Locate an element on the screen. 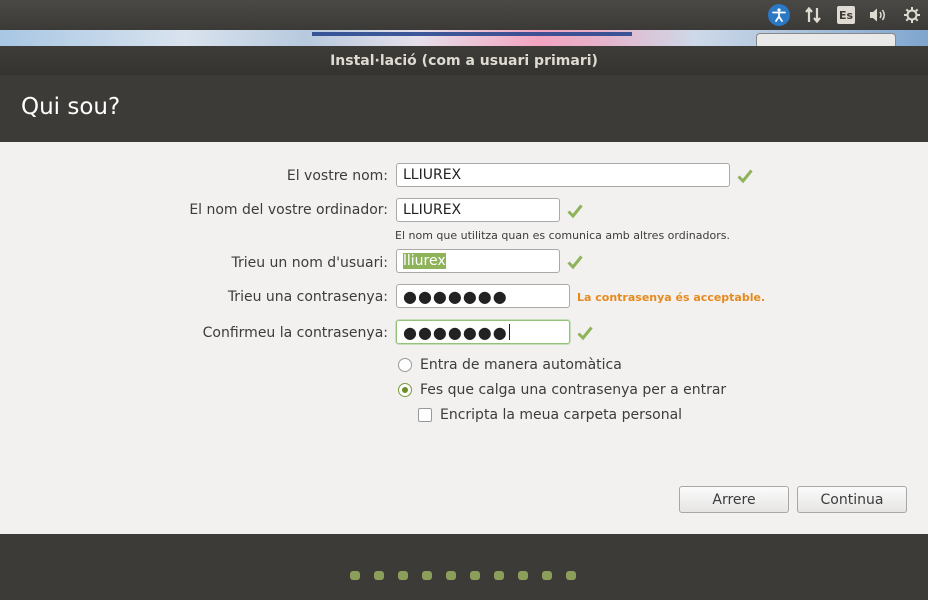 This screenshot has height=600, width=928. page-title: Qui sou? is located at coordinates (71, 107).